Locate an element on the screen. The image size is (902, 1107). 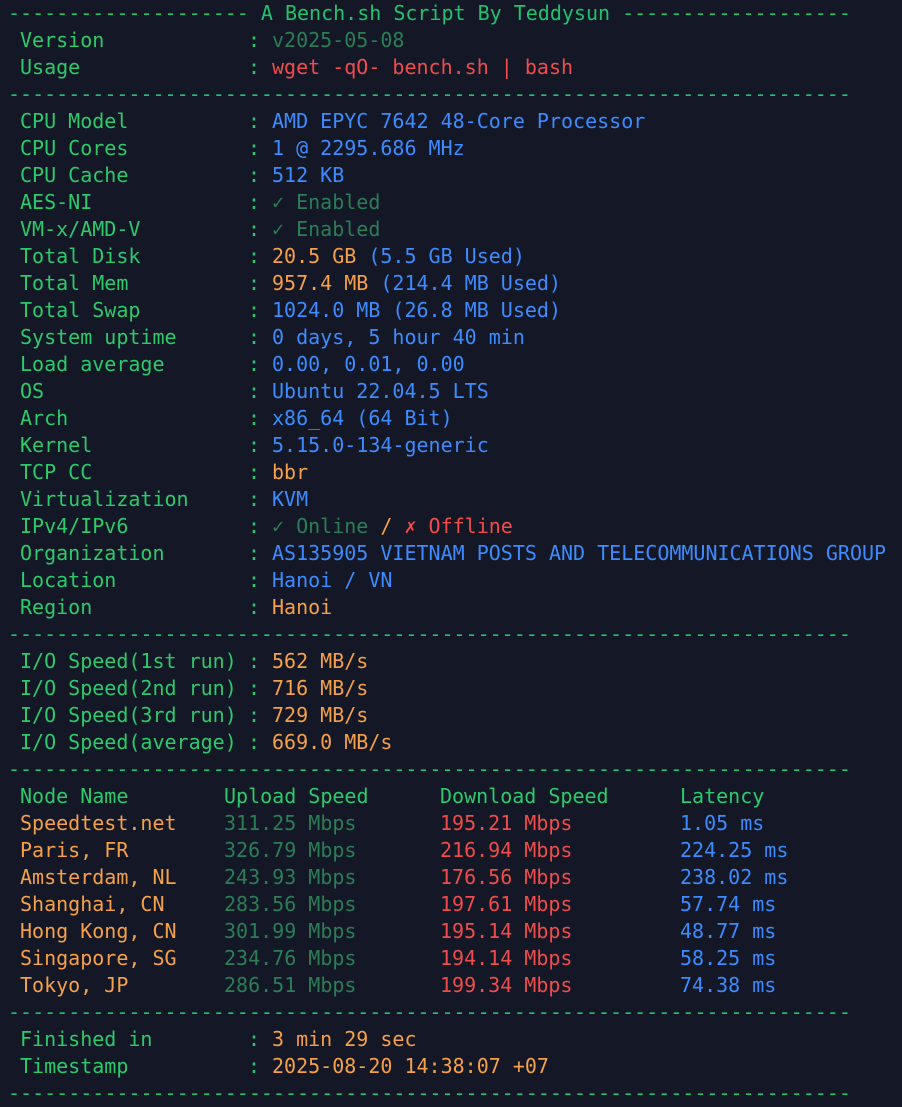
system-info-value-text: 1 @ 2295.686 MHz is located at coordinates (368, 148).